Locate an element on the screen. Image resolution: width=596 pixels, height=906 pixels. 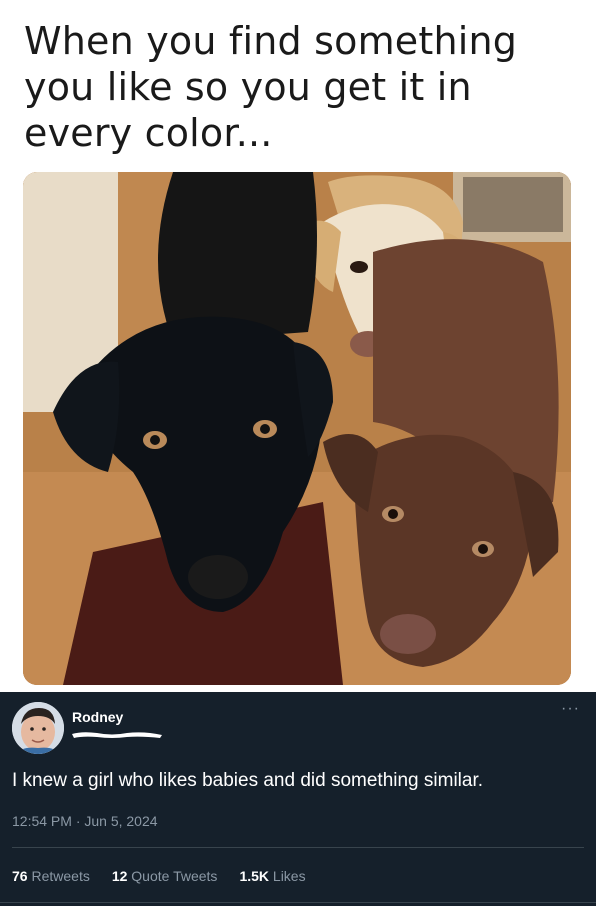
likes-count: 1.5K is located at coordinates (254, 876).